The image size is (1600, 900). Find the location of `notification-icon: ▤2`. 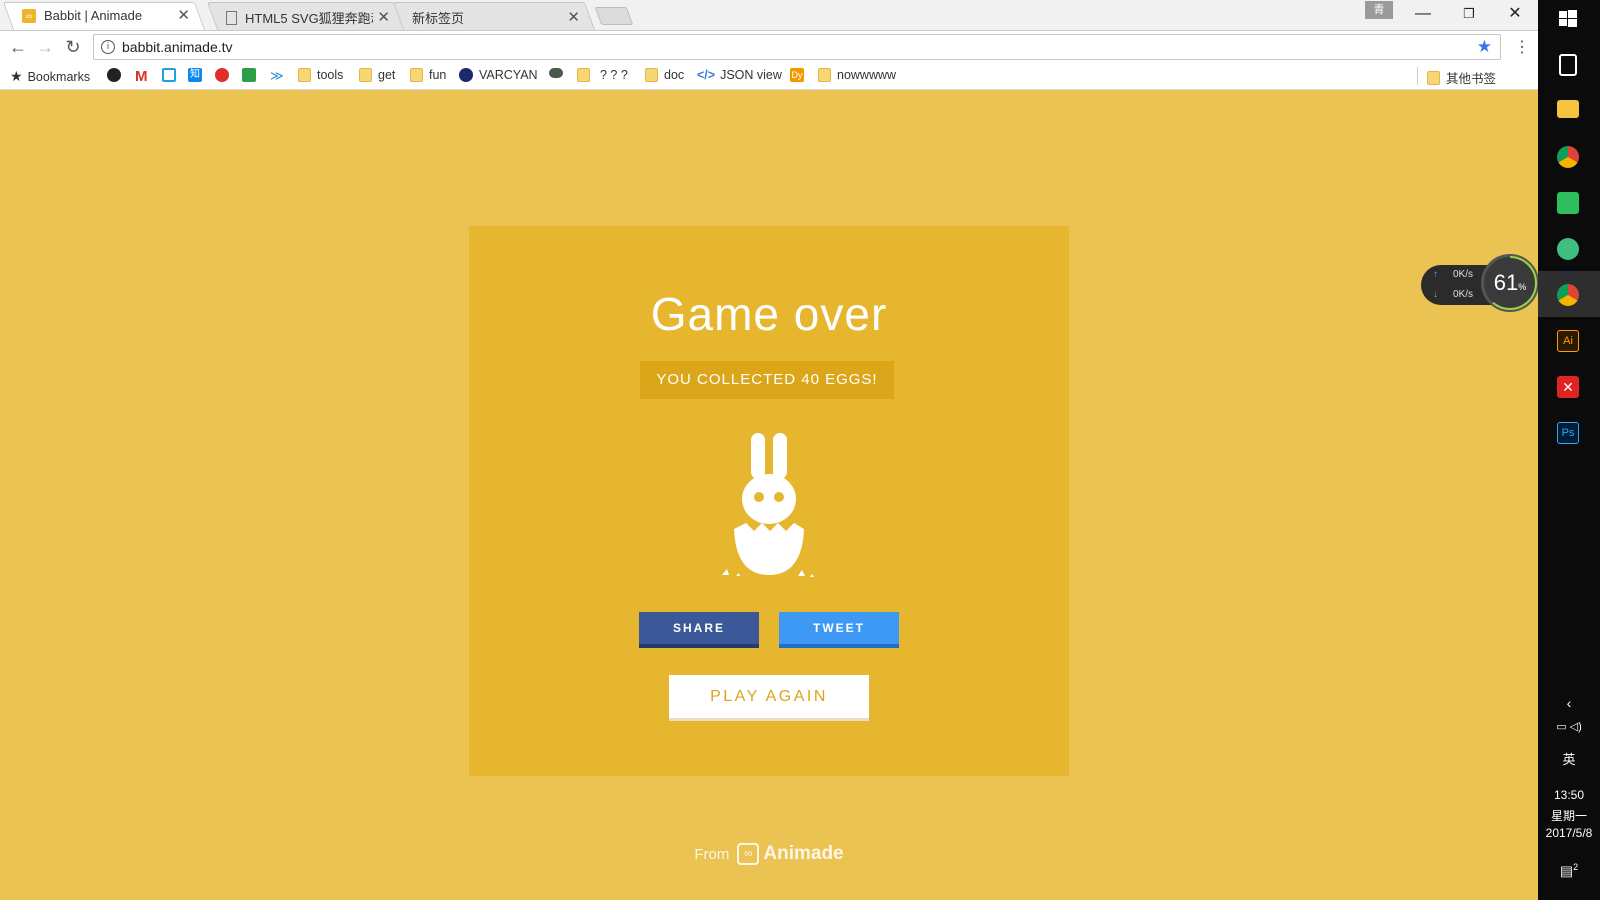

notification-icon: ▤2 is located at coordinates (1569, 871).